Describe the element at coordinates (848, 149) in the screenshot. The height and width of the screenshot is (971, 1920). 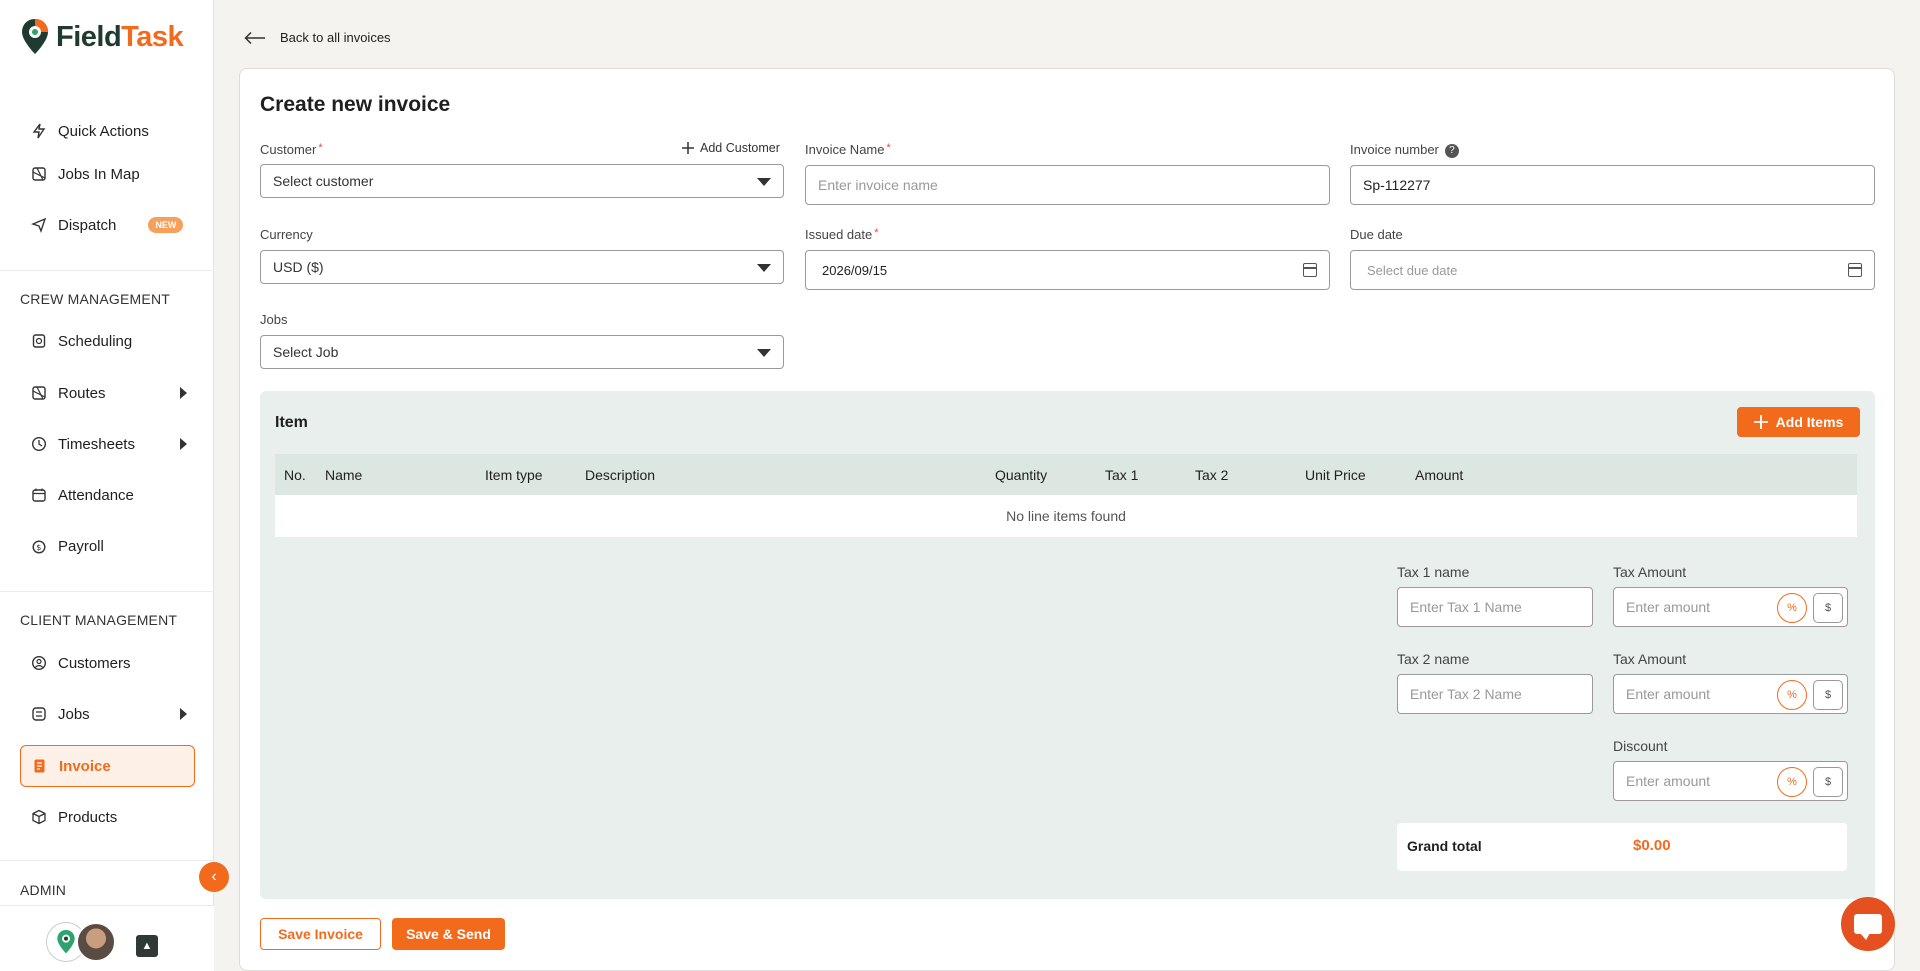
I see `invoice-name-label: Invoice Name *` at that location.